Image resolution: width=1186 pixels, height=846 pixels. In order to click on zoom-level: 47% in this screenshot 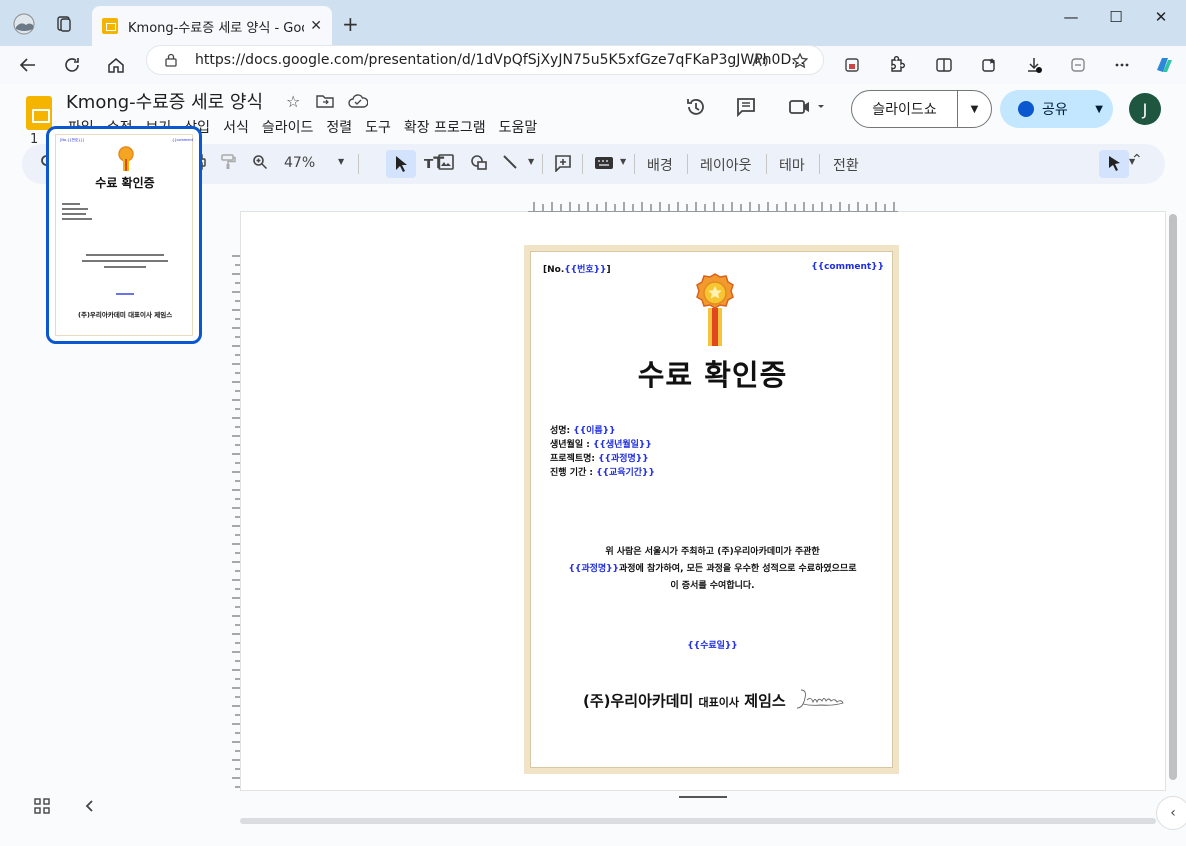, I will do `click(299, 163)`.